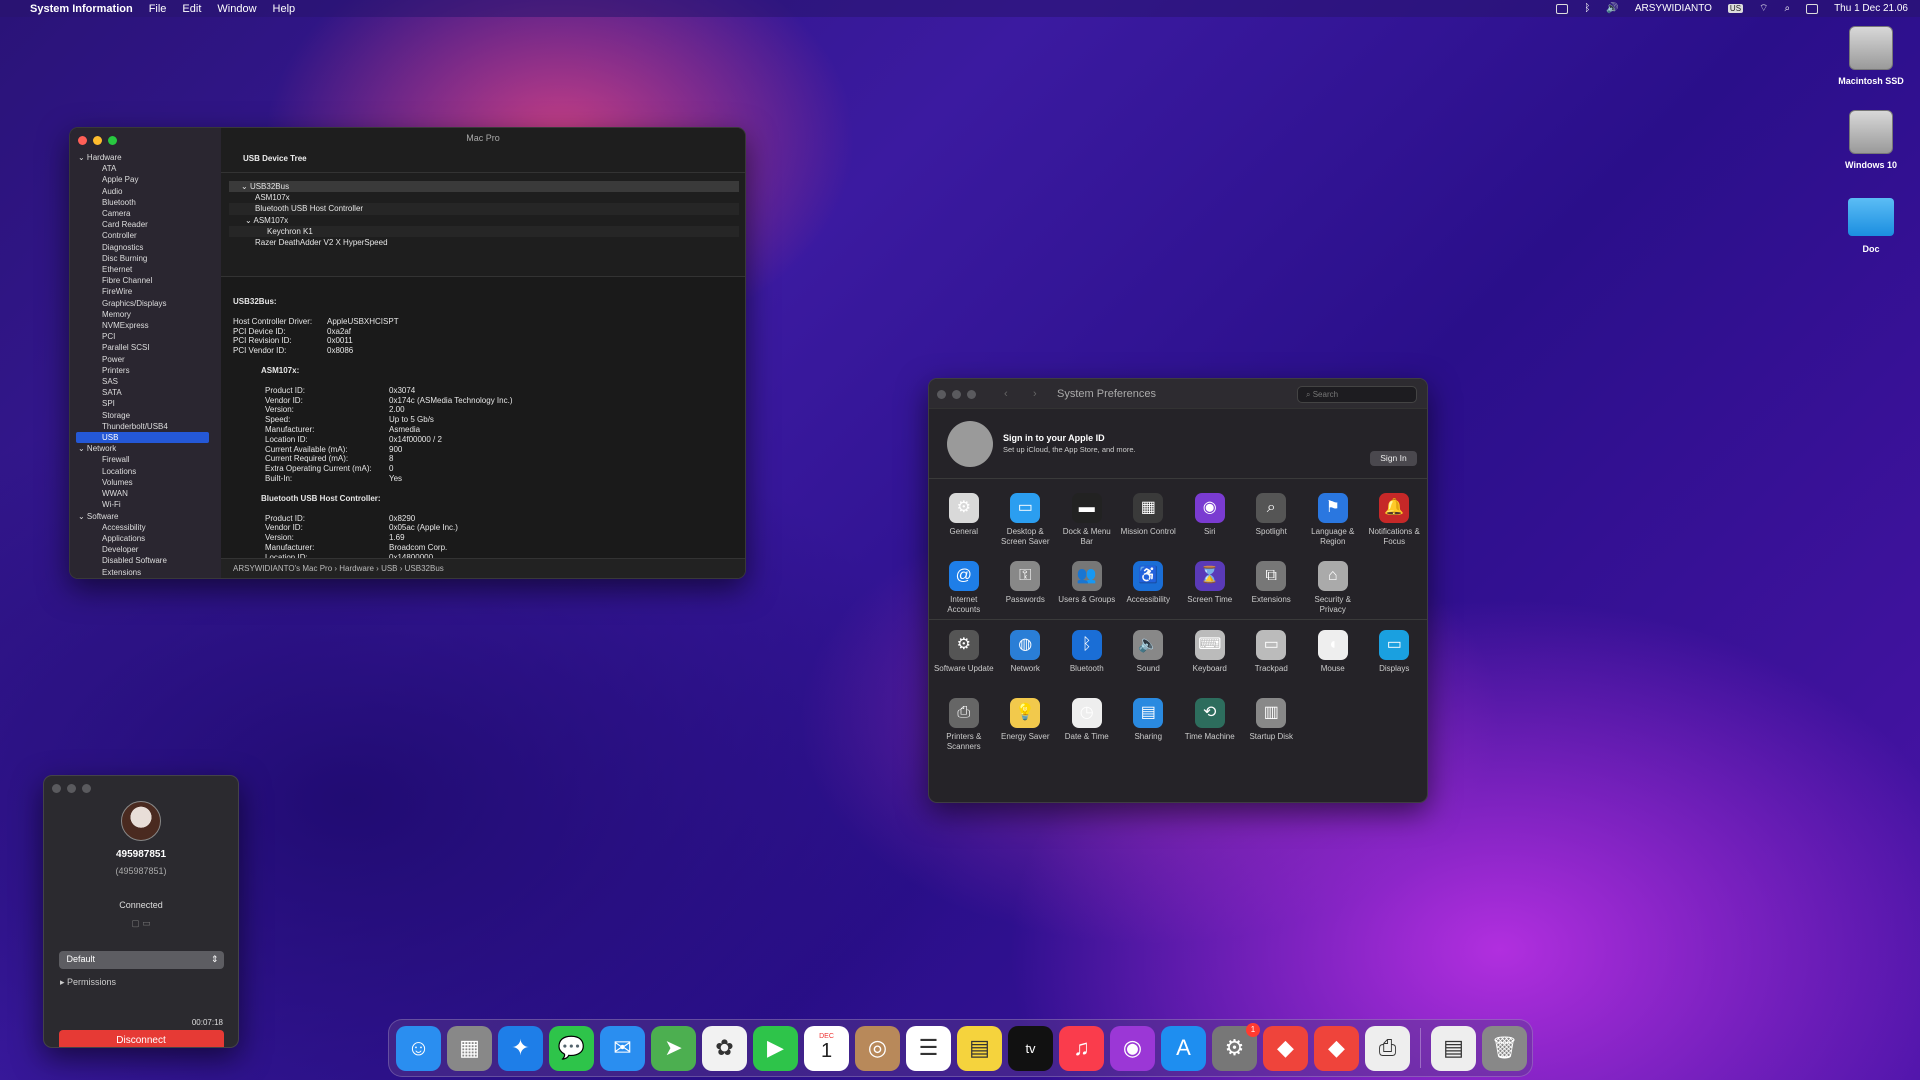 This screenshot has height=1080, width=1920. Describe the element at coordinates (145, 168) in the screenshot. I see `sidebar-item: ATA` at that location.